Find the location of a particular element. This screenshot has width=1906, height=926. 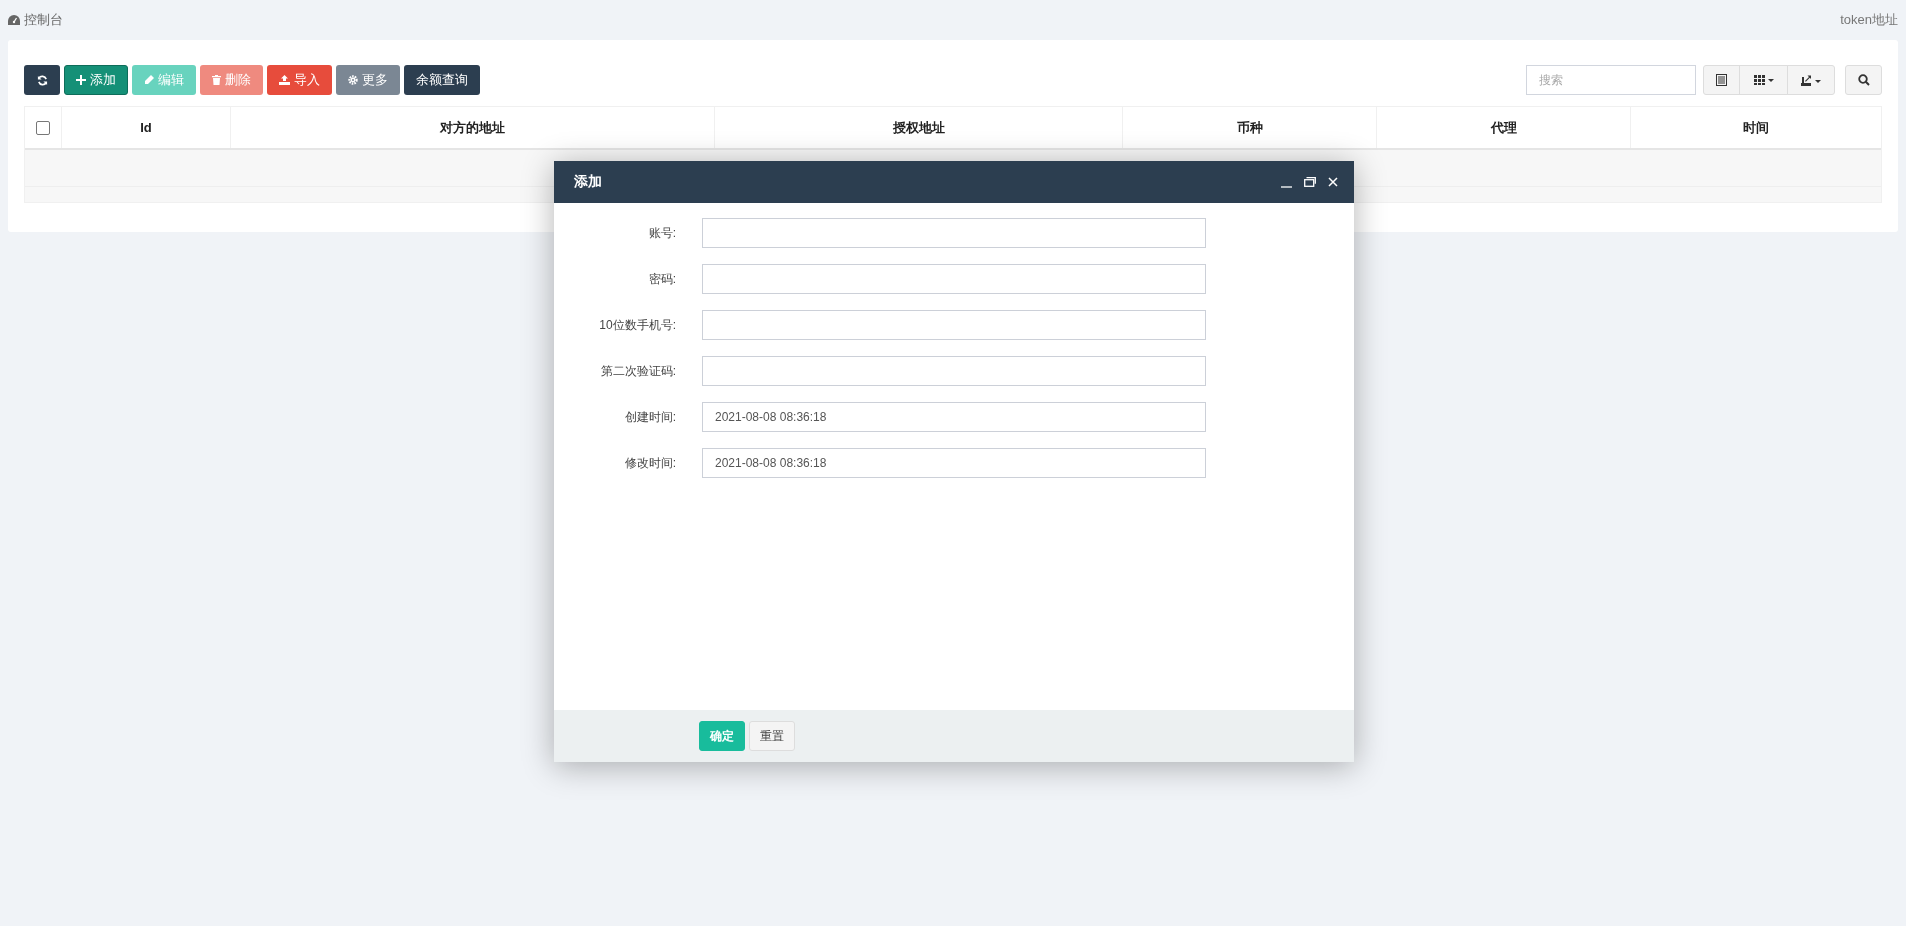

column-header: Id is located at coordinates (145, 127).